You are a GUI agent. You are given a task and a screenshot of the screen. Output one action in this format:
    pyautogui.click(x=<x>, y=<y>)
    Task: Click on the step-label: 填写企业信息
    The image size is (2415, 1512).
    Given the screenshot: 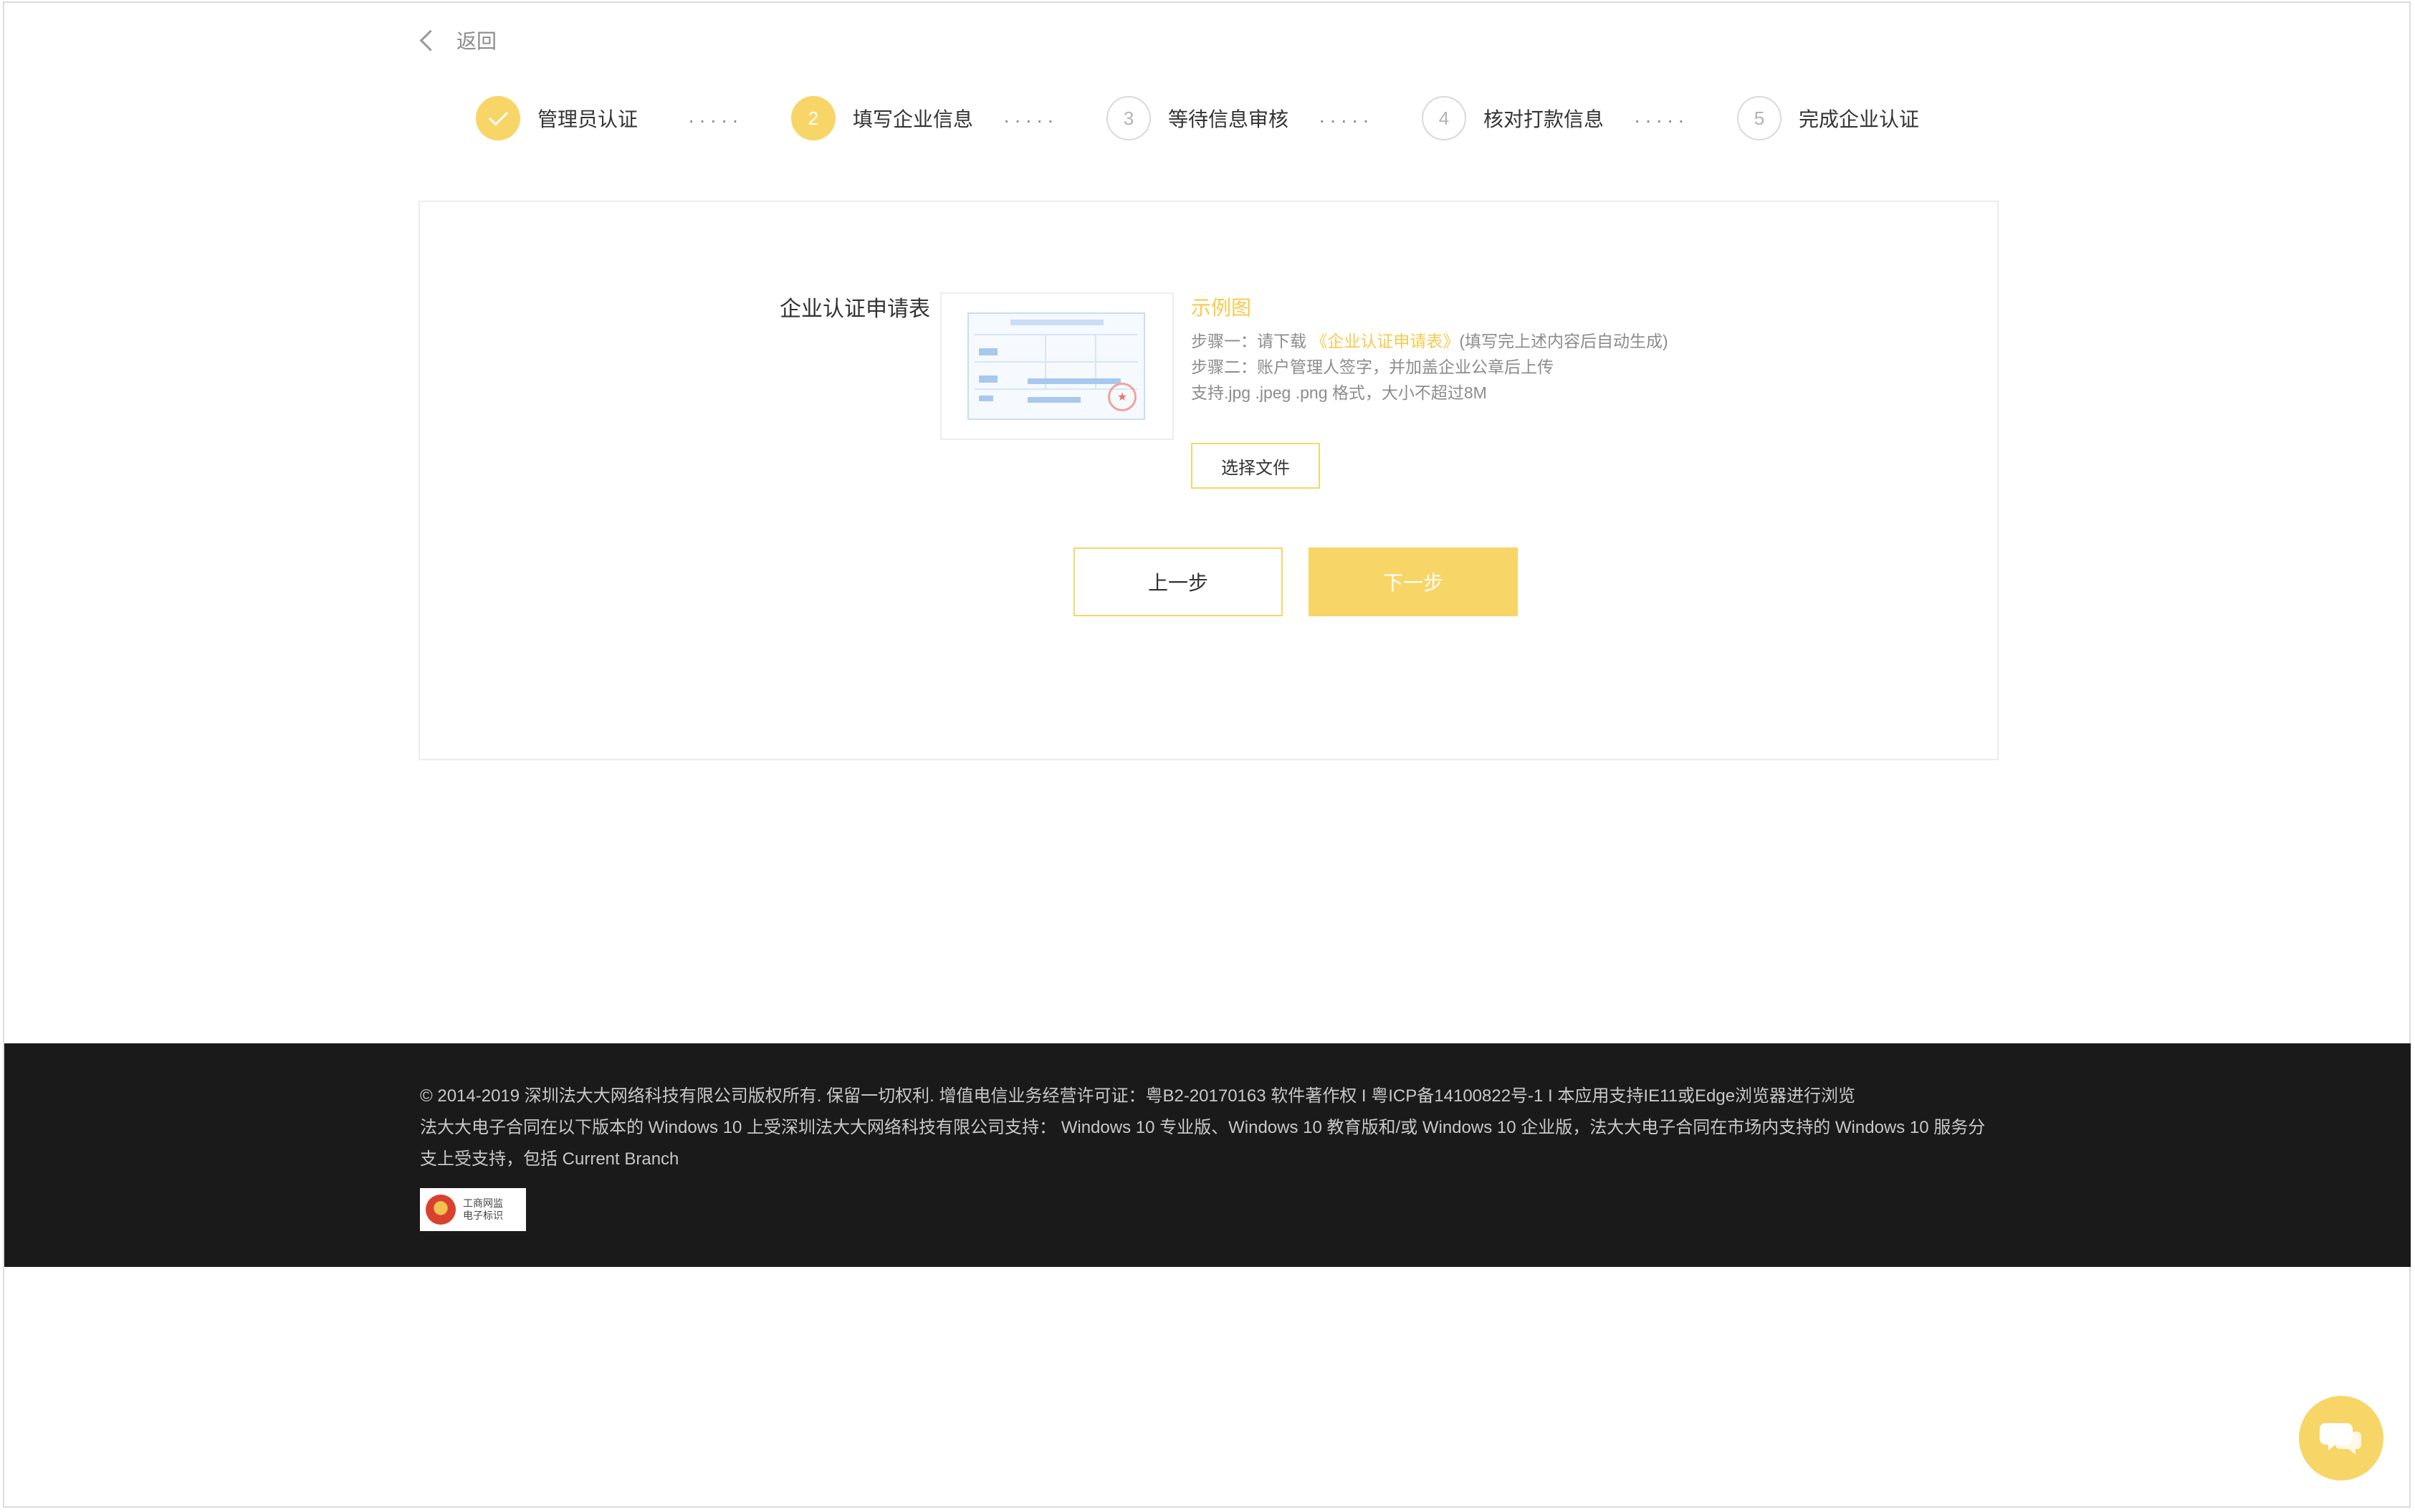 What is the action you would take?
    pyautogui.click(x=914, y=119)
    